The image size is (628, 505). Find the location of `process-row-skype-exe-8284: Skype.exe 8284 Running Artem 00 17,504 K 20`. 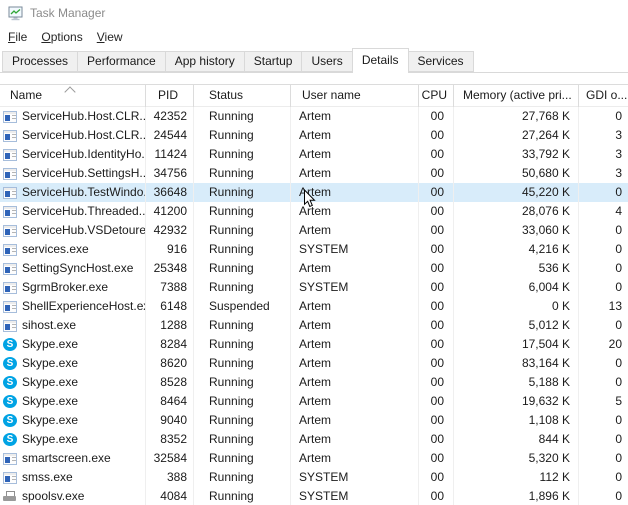

process-row-skype-exe-8284: Skype.exe 8284 Running Artem 00 17,504 K 20 is located at coordinates (314, 344).